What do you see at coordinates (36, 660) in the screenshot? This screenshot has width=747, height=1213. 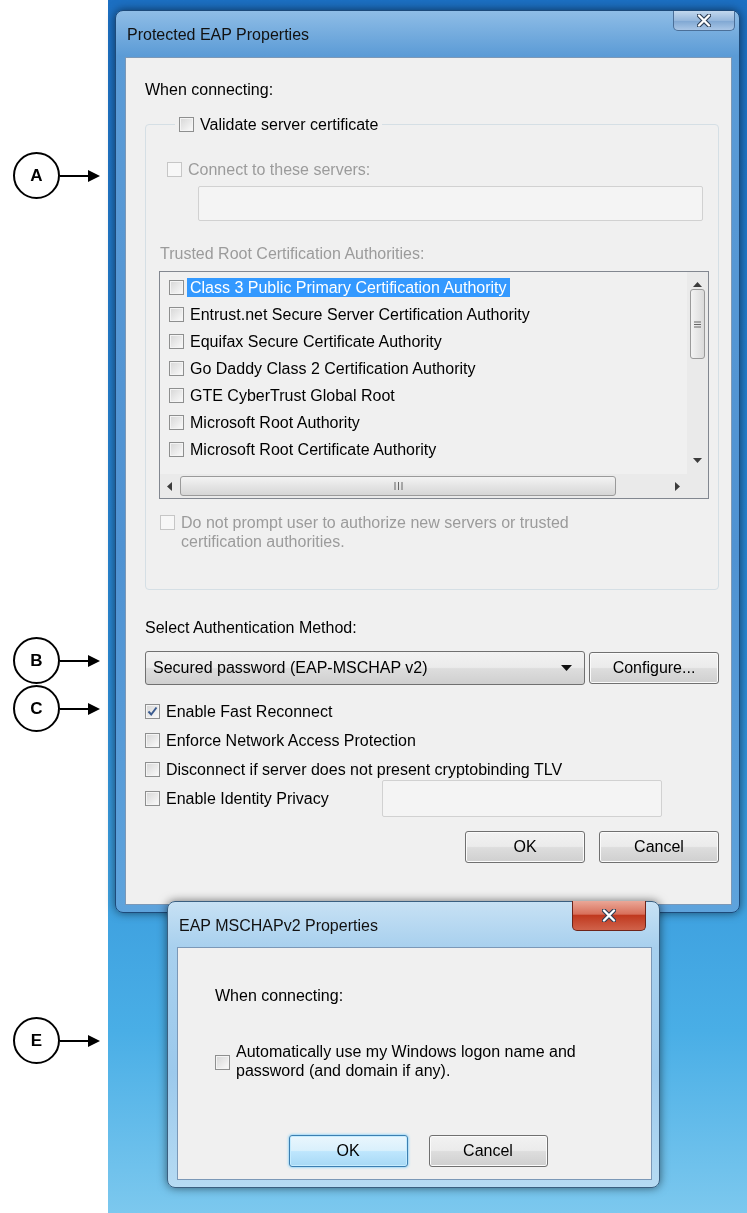 I see `callout-marker: B` at bounding box center [36, 660].